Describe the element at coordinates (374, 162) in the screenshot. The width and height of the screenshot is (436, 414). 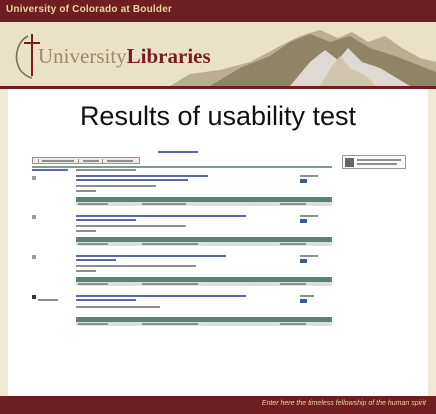
I see `thumbnail-image` at that location.